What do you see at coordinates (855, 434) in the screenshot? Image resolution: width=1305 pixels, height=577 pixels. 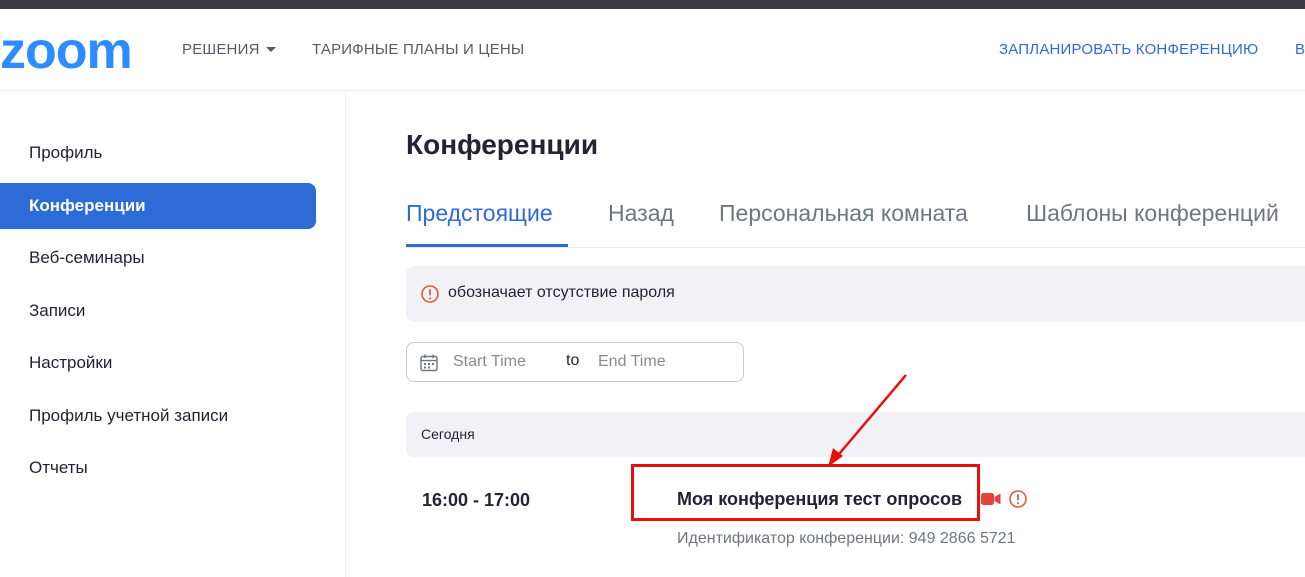 I see `day-group-header: Сегодня` at bounding box center [855, 434].